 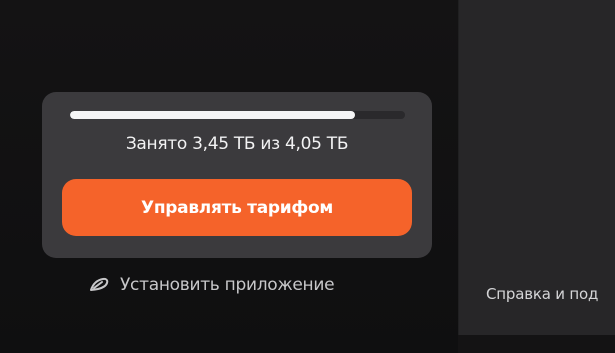 What do you see at coordinates (237, 207) in the screenshot?
I see `manage-tariff-button: Управлять тарифом` at bounding box center [237, 207].